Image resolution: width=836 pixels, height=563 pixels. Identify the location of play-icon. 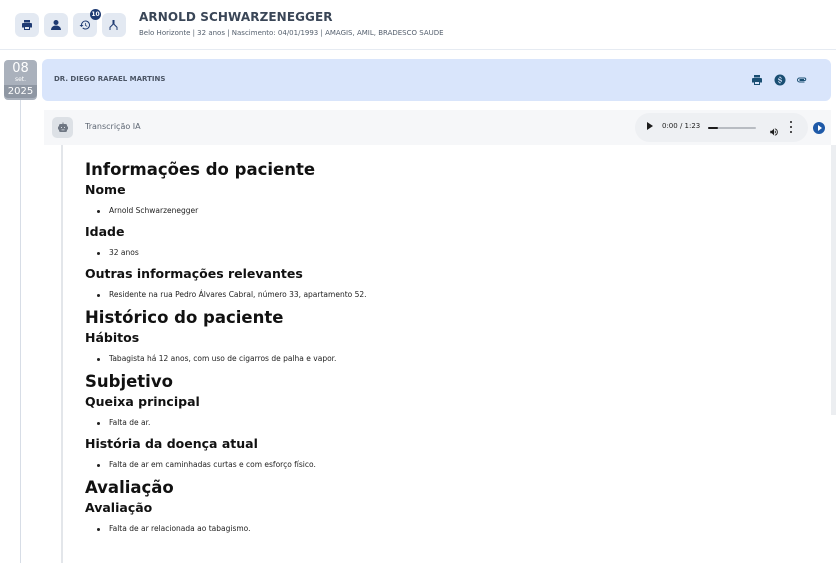
(819, 128).